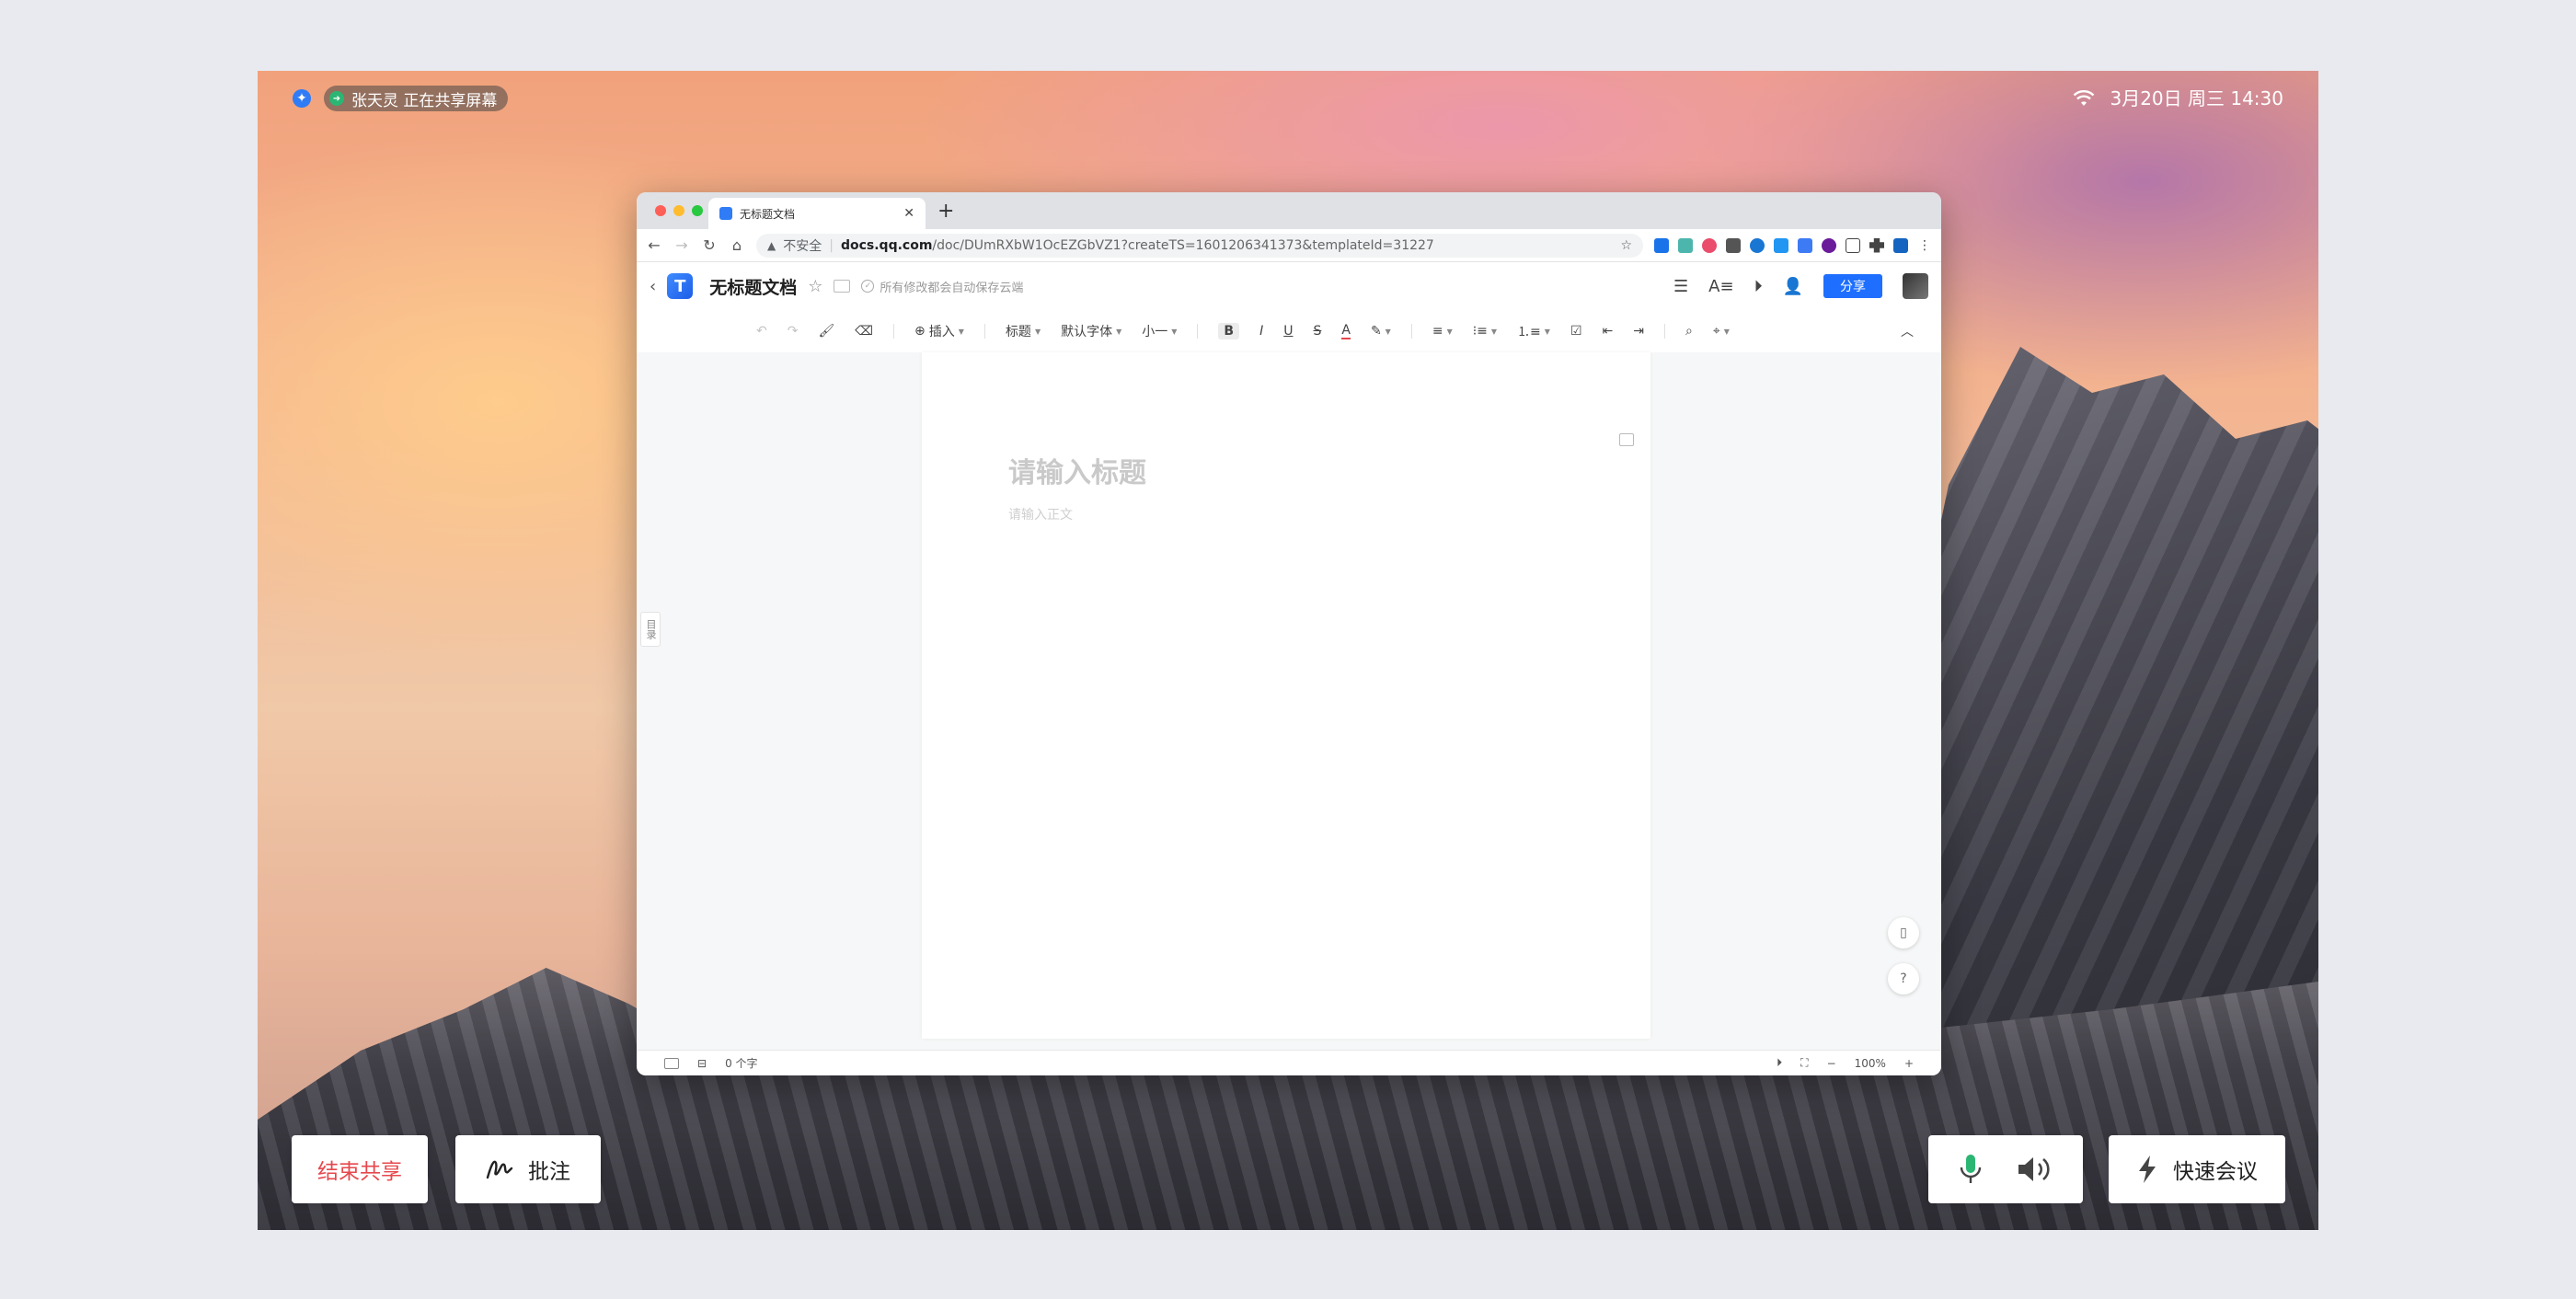  I want to click on quick-meeting-button: 快速会议, so click(2197, 1169).